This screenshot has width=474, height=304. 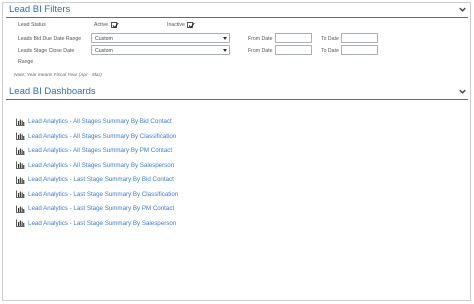 I want to click on bid-due-range-label: Leads Bid Due Date Range, so click(x=50, y=39).